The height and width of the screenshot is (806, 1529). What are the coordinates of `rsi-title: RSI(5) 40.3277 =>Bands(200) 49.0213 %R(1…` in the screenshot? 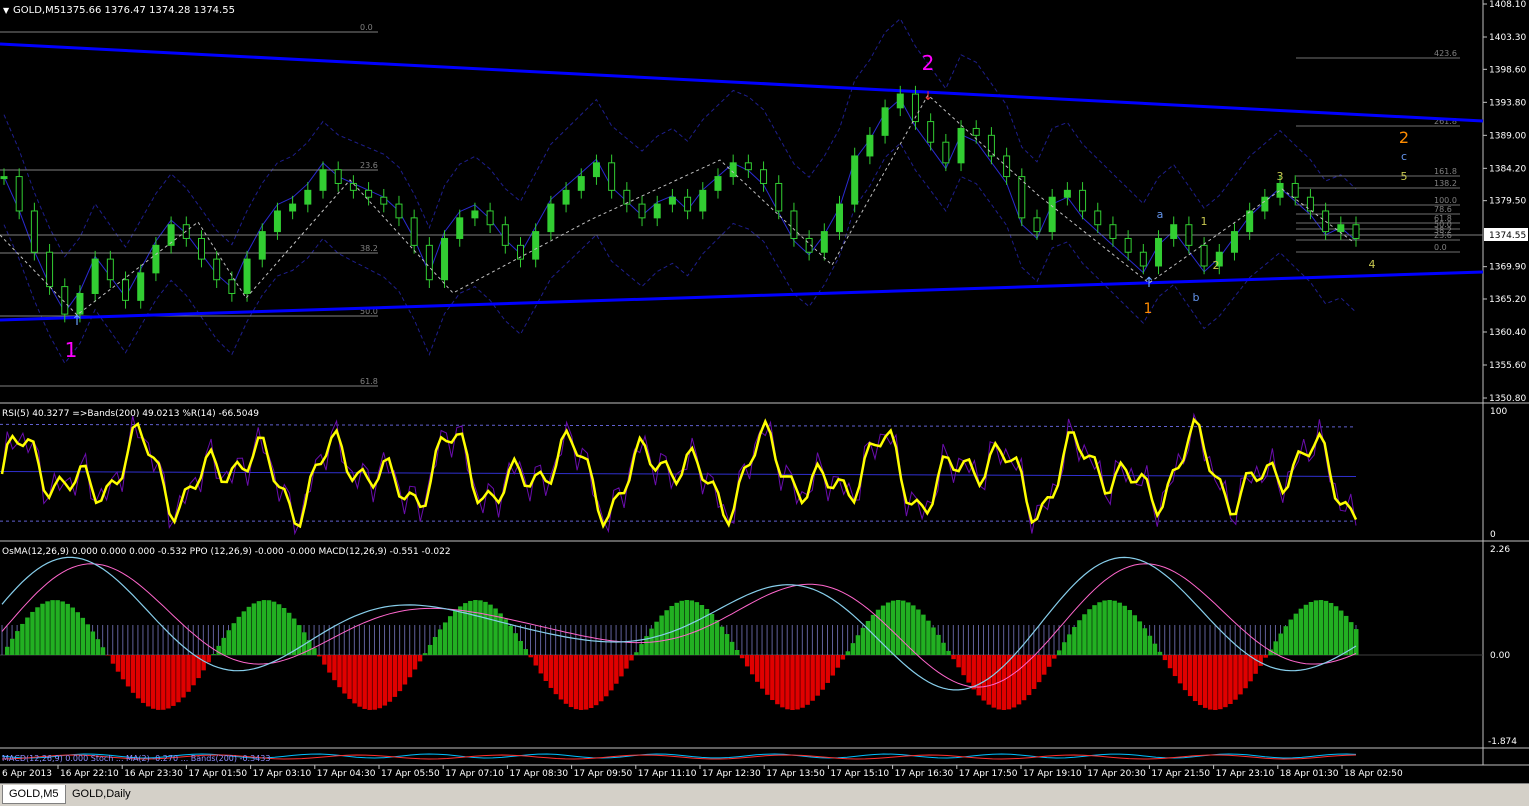 It's located at (130, 414).